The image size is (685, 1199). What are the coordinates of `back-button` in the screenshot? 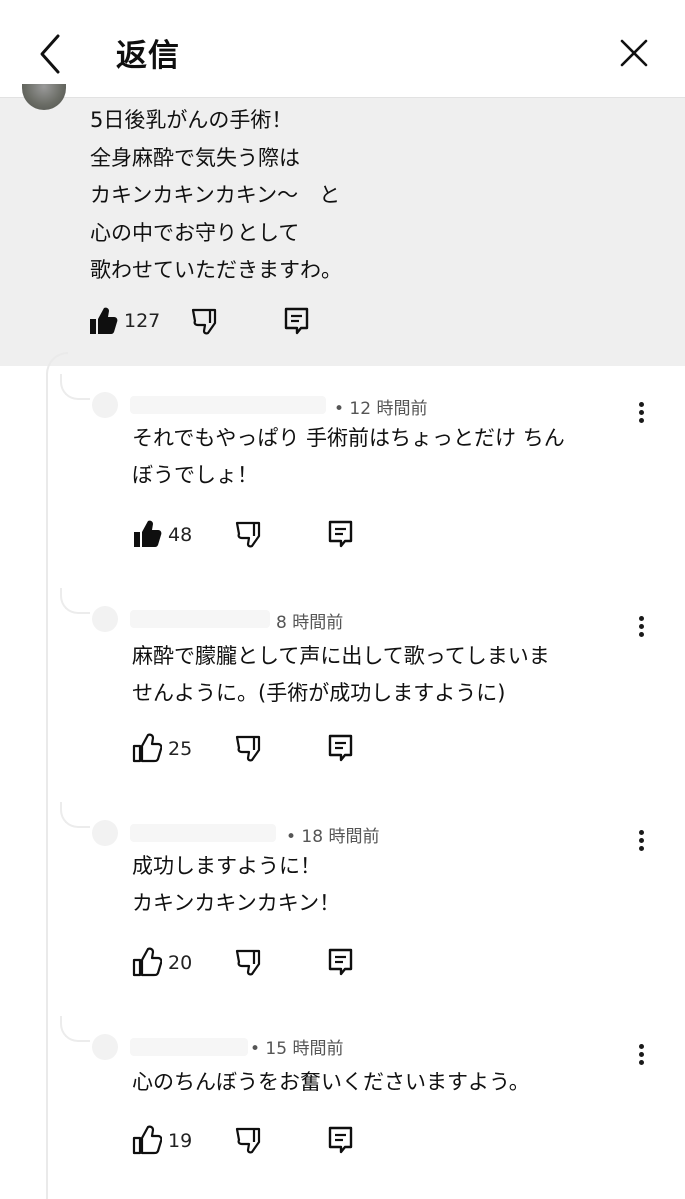 It's located at (50, 52).